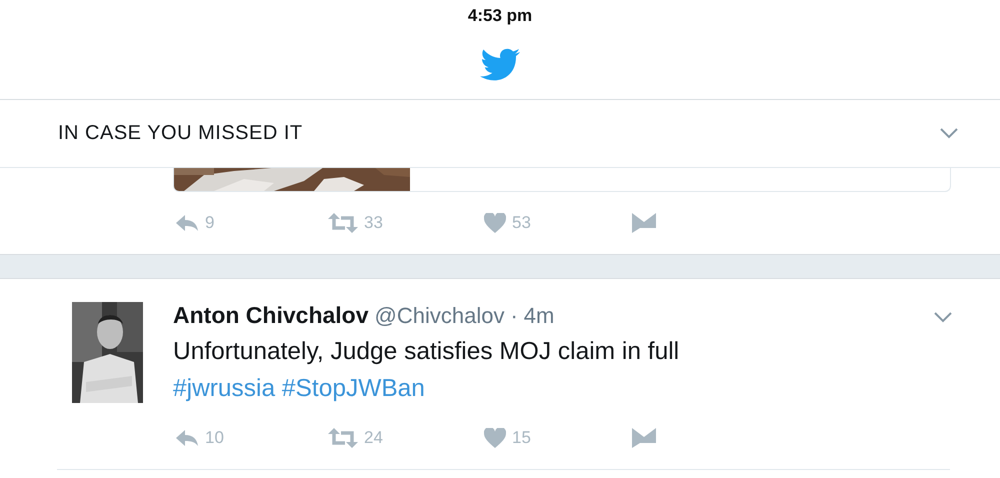  Describe the element at coordinates (500, 16) in the screenshot. I see `status-time: 4:53 pm` at that location.